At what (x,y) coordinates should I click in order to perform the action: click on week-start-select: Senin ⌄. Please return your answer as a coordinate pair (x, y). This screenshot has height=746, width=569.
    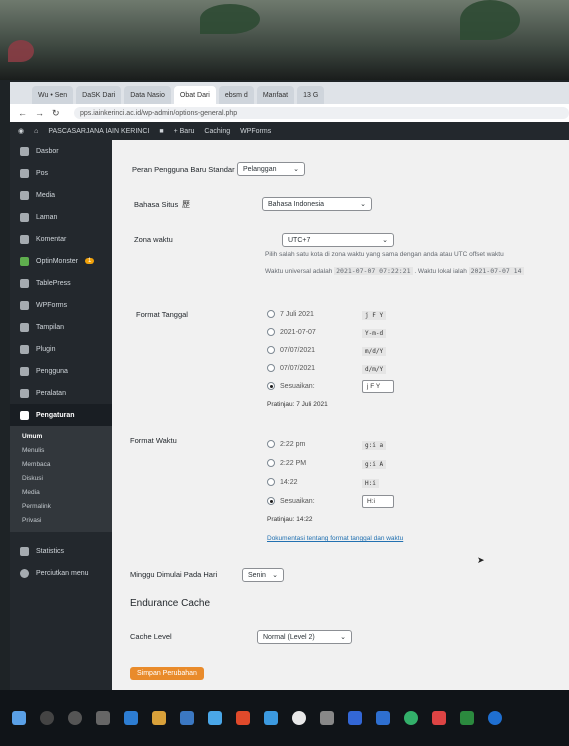
    Looking at the image, I should click on (263, 575).